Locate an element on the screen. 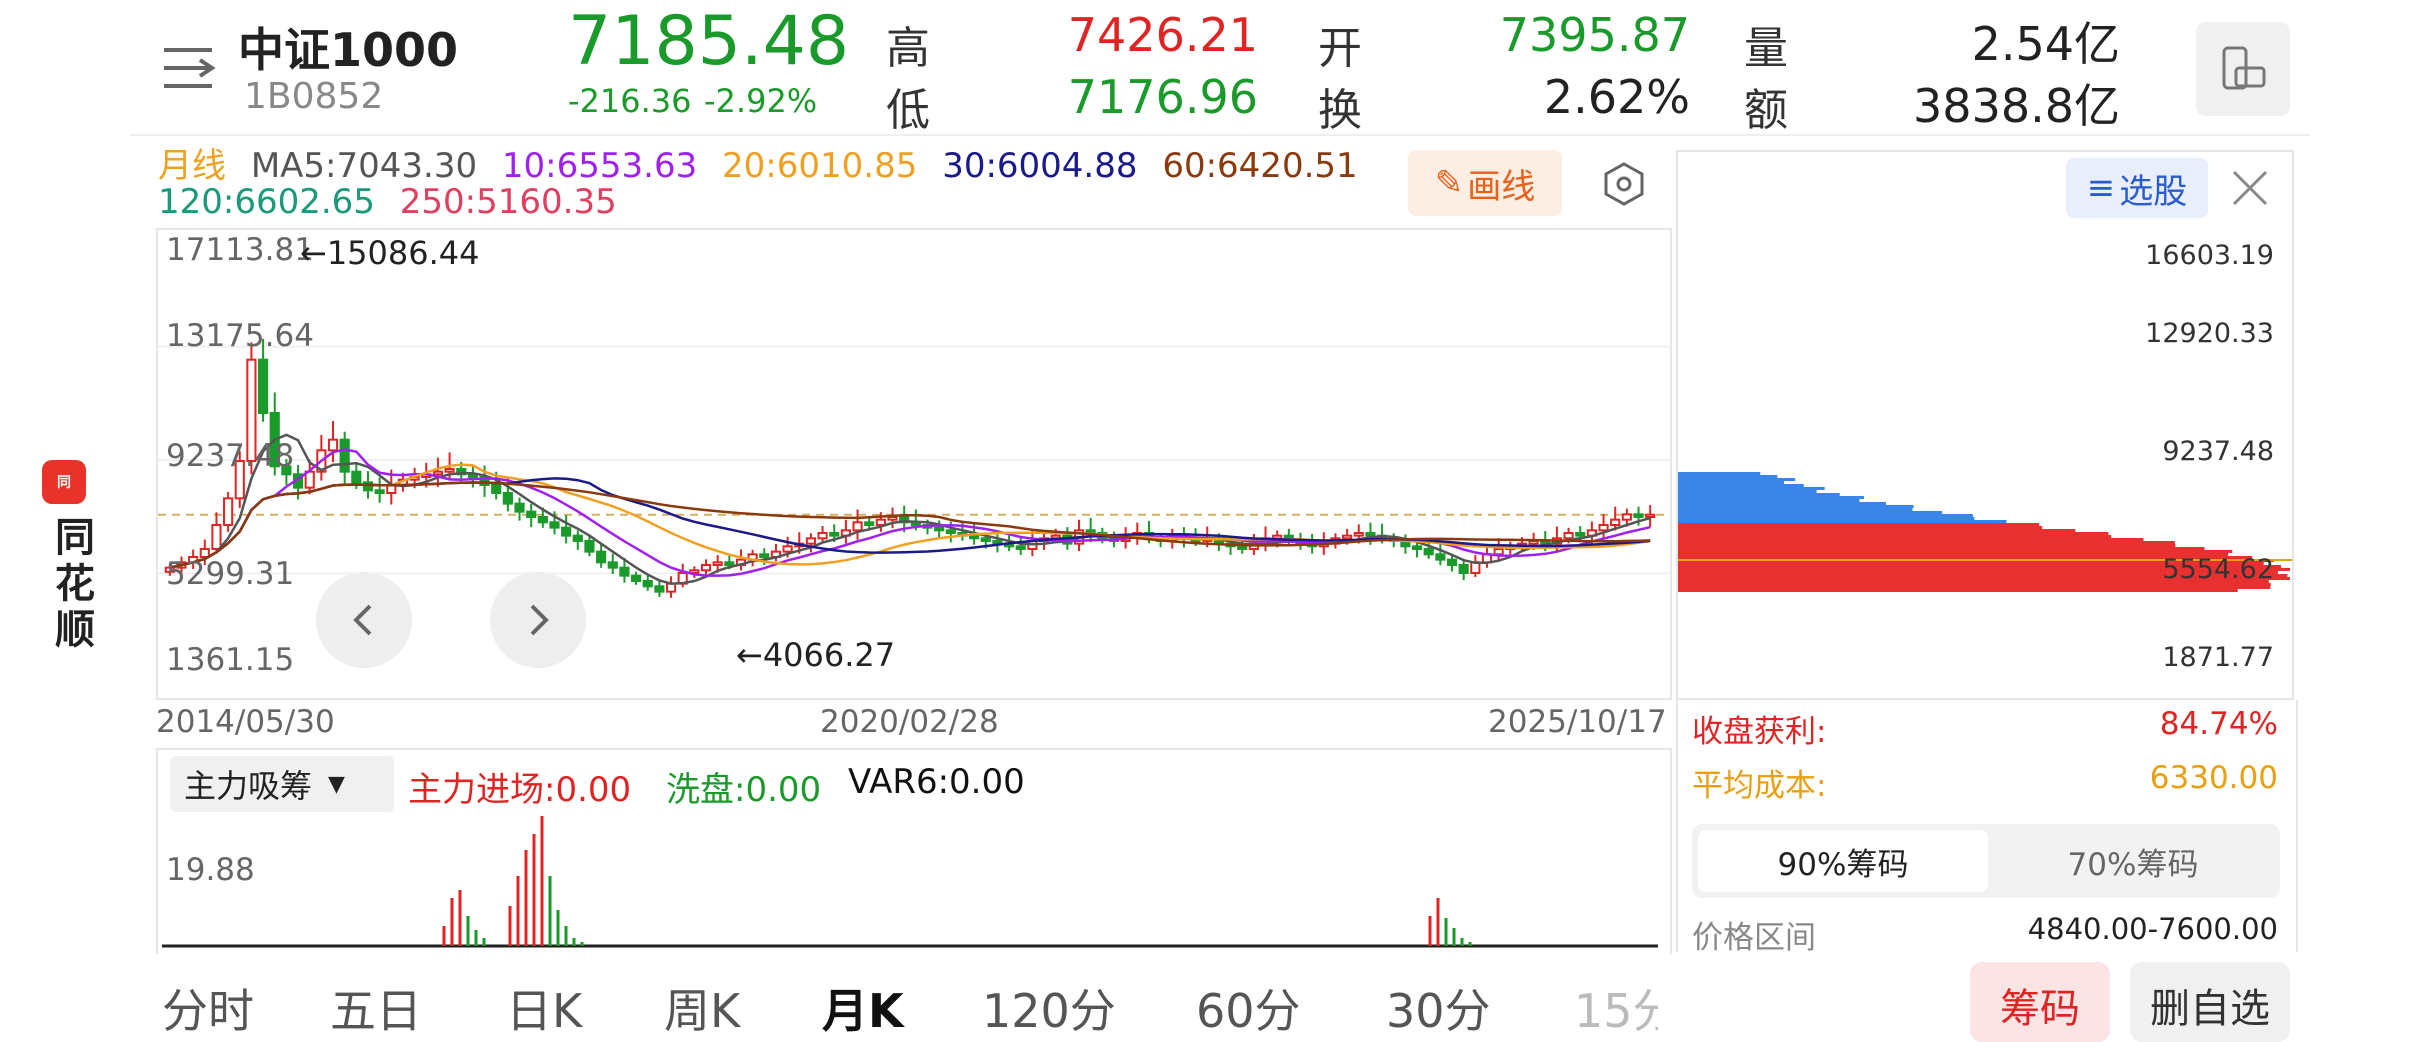 The image size is (2436, 1042). wash-value: 洗盘:0.00 is located at coordinates (744, 790).